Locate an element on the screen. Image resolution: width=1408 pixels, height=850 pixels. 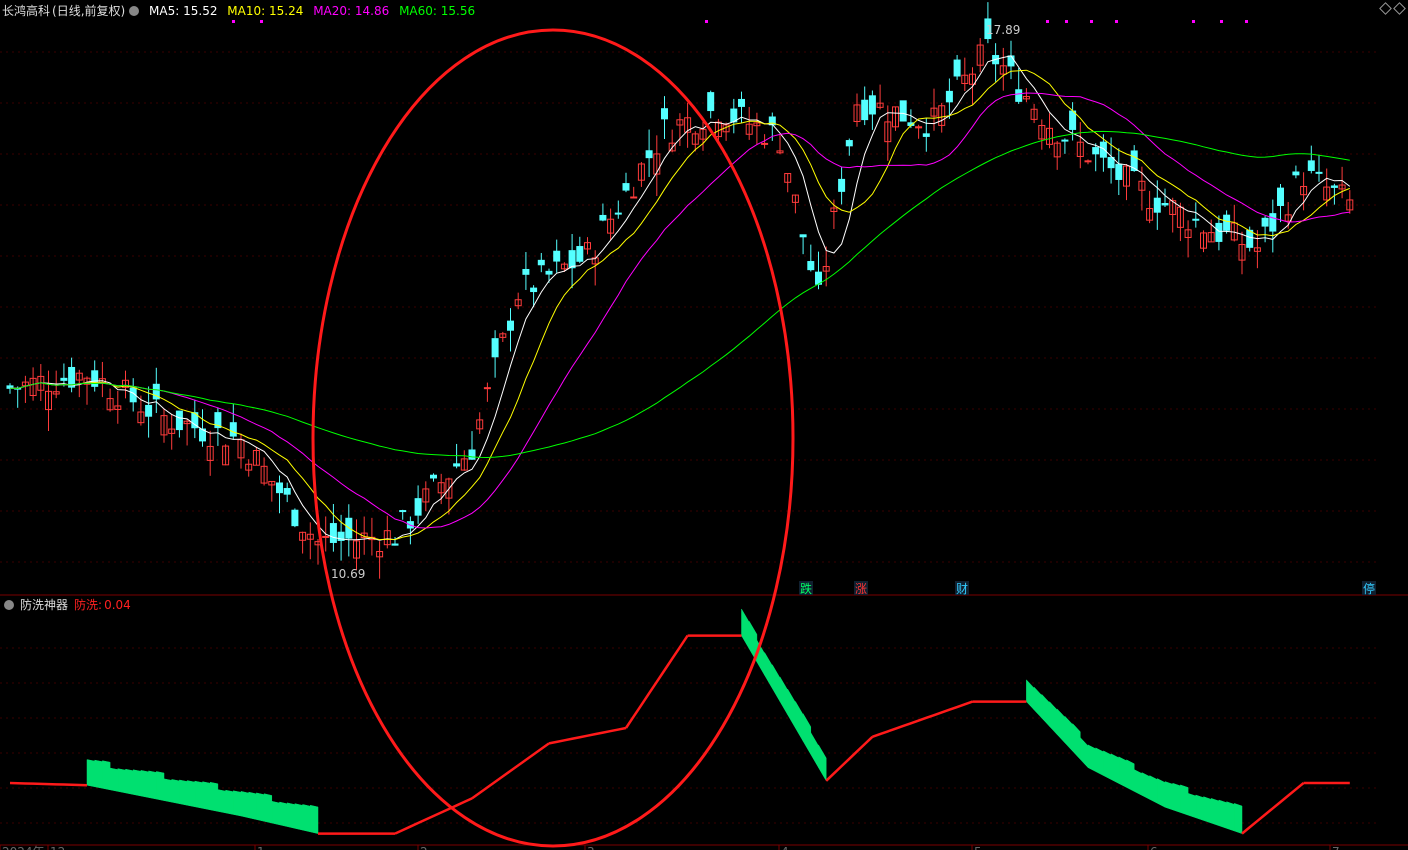
x-axis-label: 2024年 is located at coordinates (23, 847).